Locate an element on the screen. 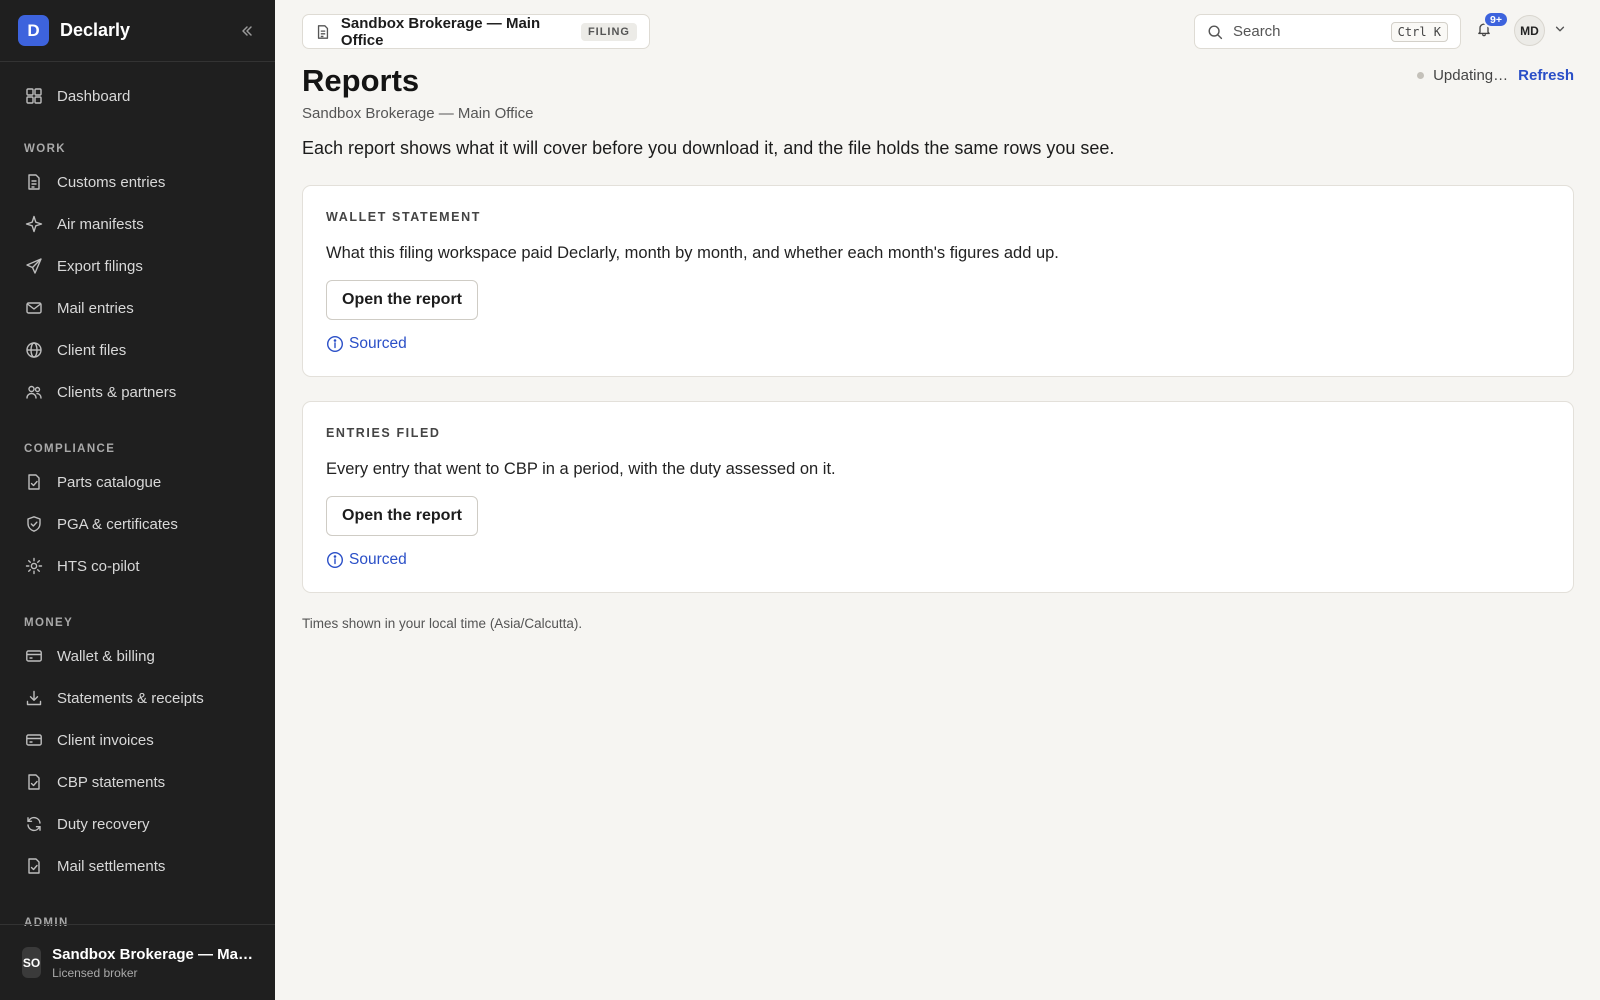 The width and height of the screenshot is (1600, 1000). sidebar-item-label: Export filings is located at coordinates (100, 266).